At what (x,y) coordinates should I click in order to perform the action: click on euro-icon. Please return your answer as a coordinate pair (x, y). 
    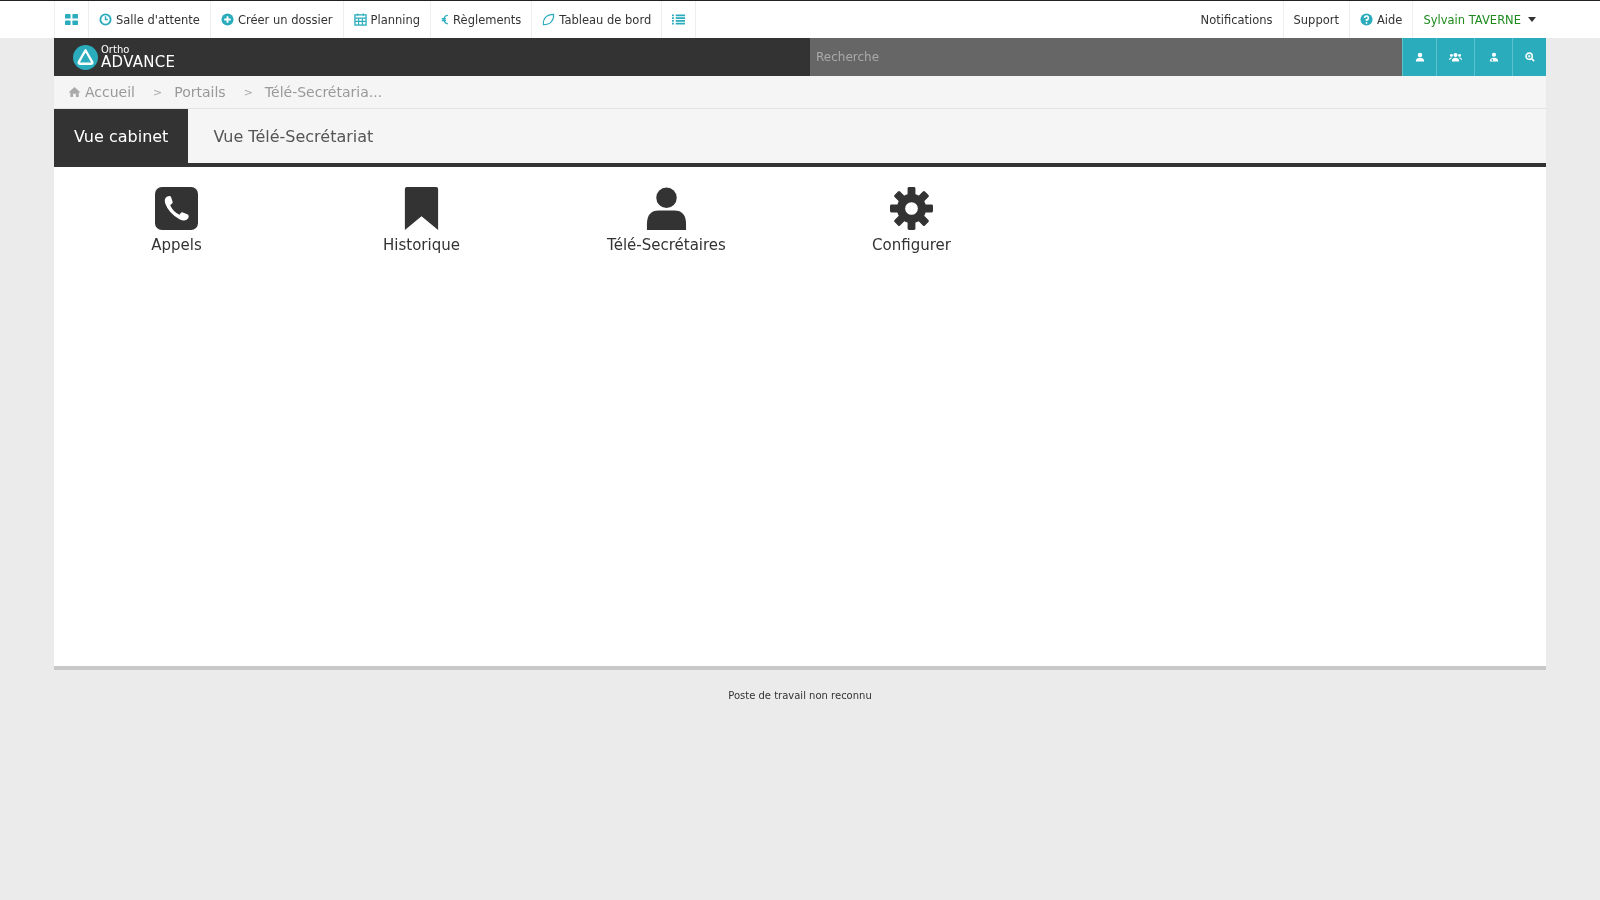
    Looking at the image, I should click on (445, 19).